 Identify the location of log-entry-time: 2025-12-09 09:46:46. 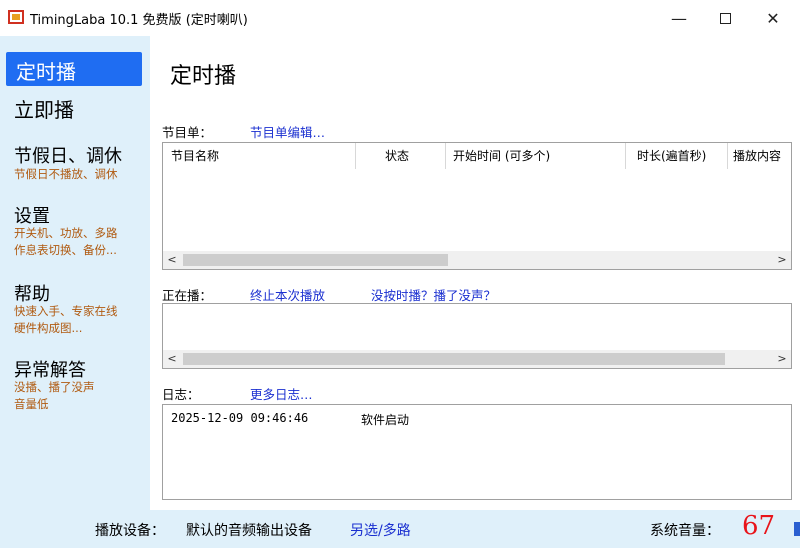
(240, 418).